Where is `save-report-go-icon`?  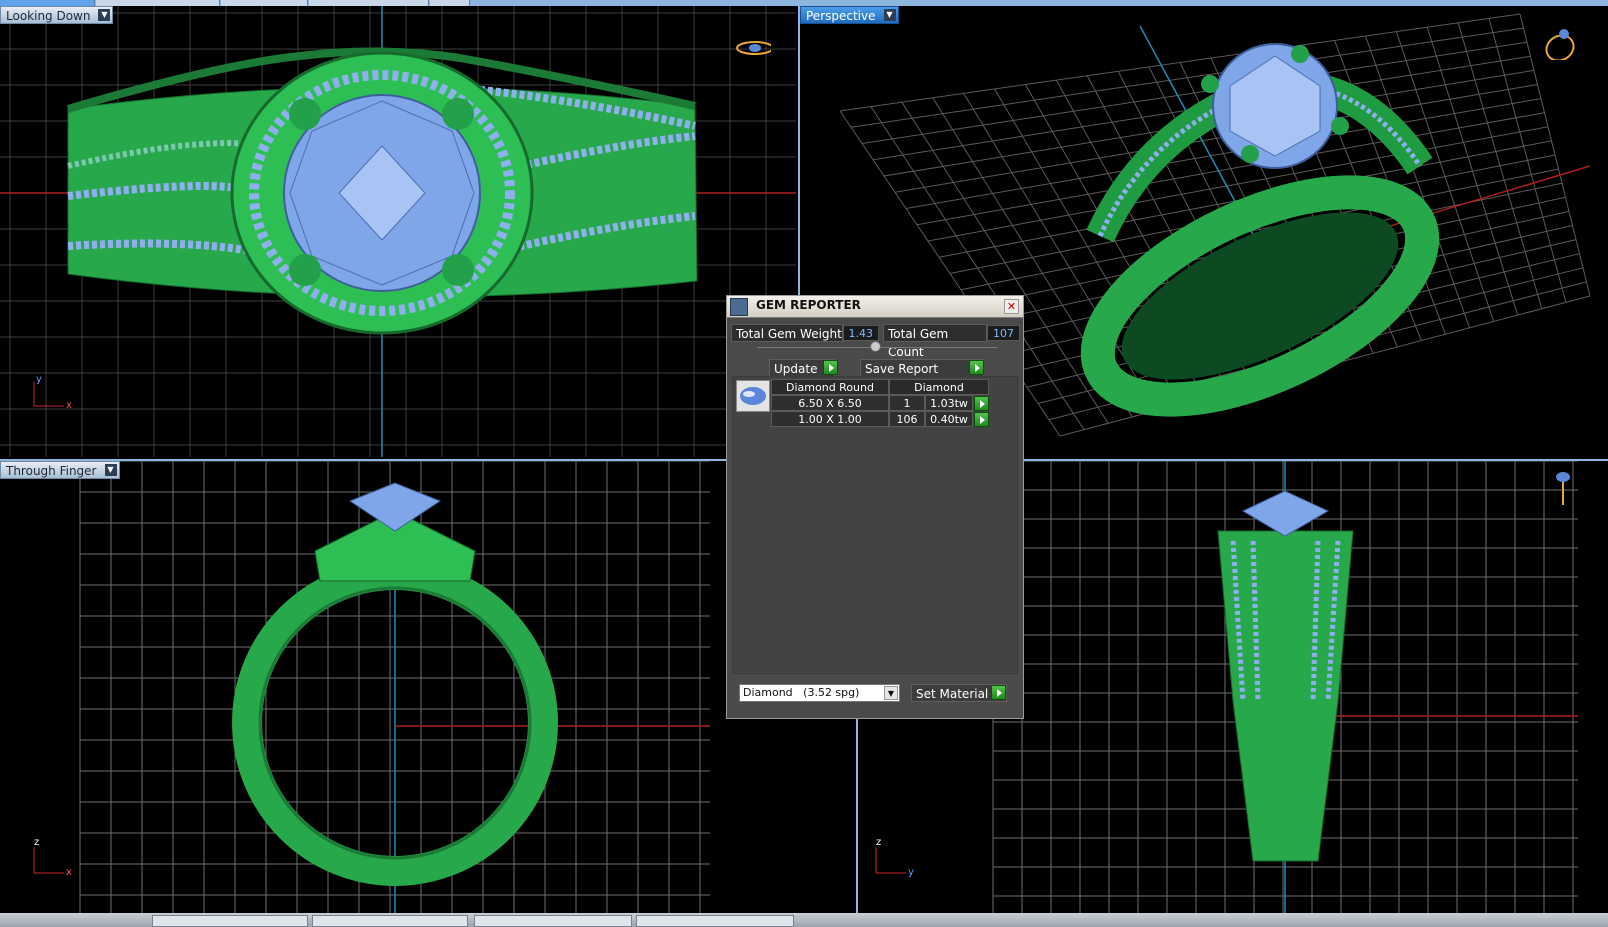 save-report-go-icon is located at coordinates (976, 367).